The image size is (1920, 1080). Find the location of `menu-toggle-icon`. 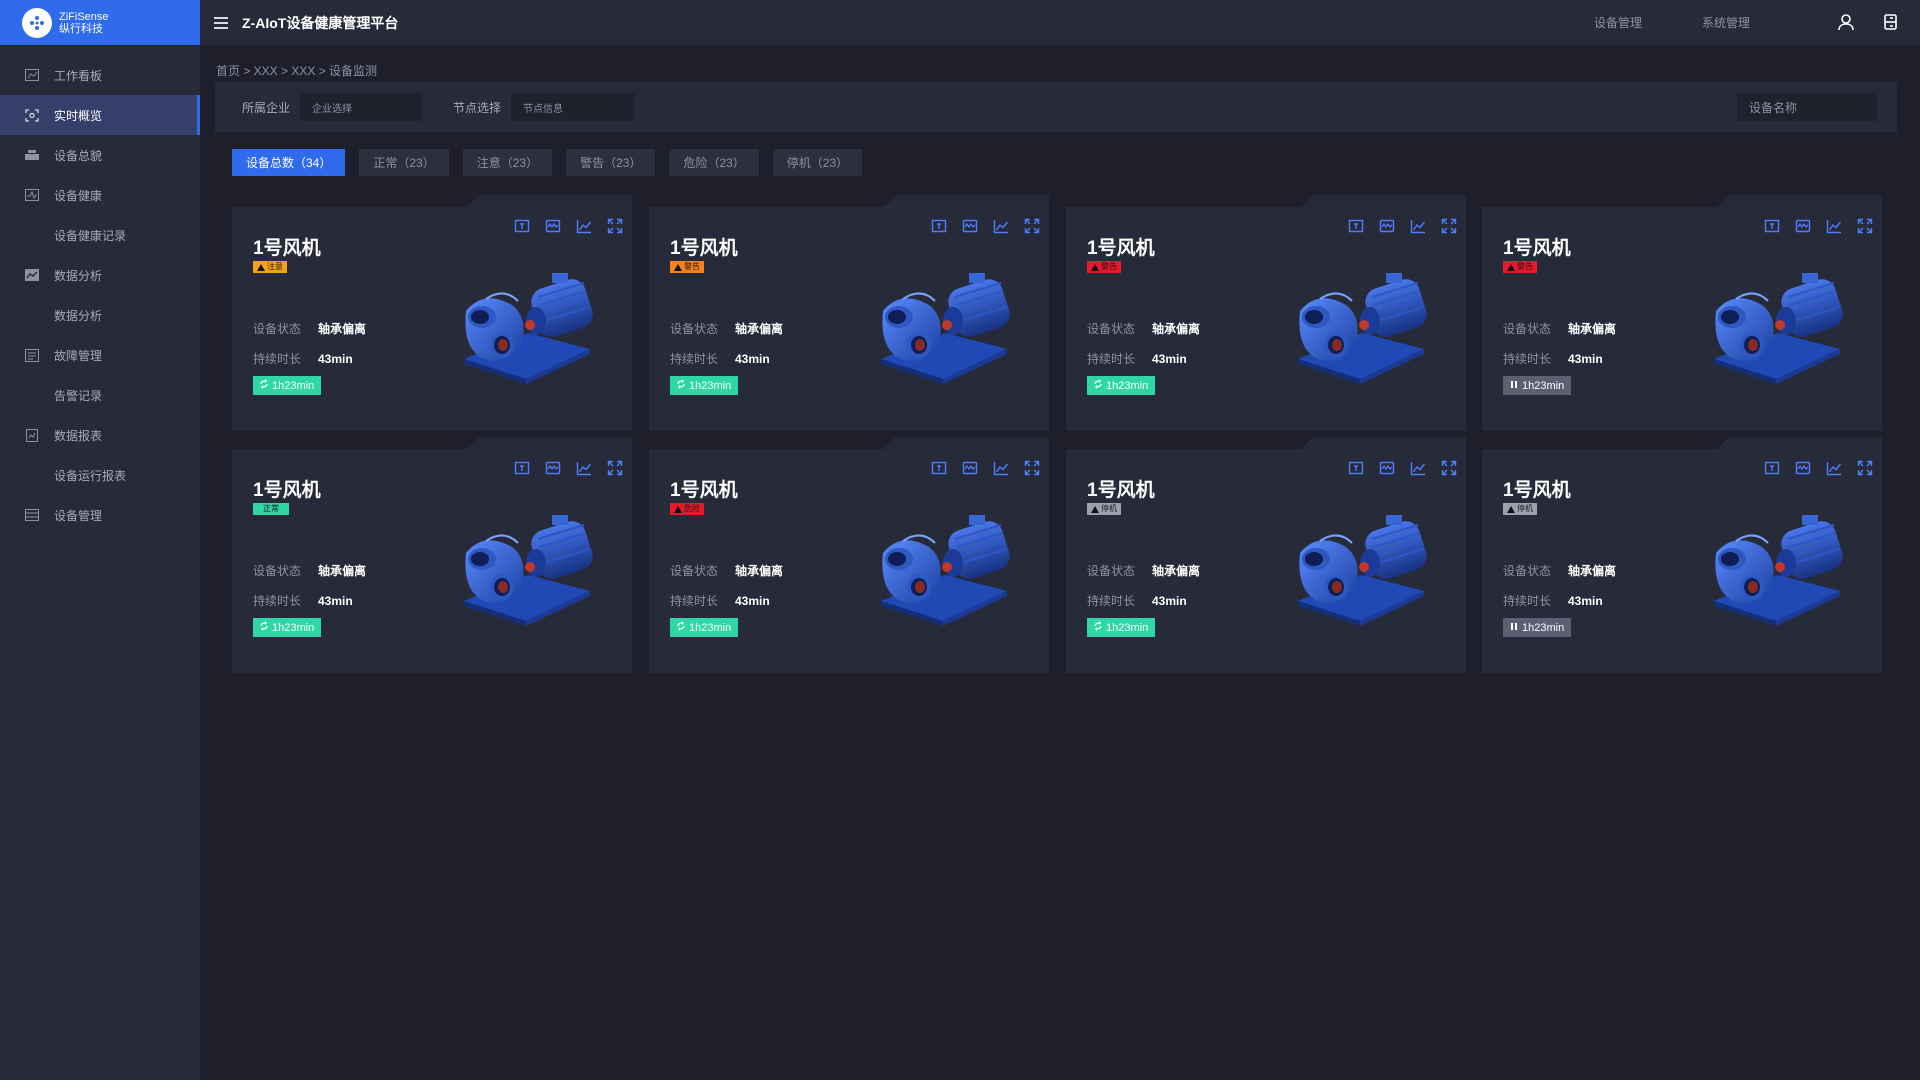

menu-toggle-icon is located at coordinates (221, 22).